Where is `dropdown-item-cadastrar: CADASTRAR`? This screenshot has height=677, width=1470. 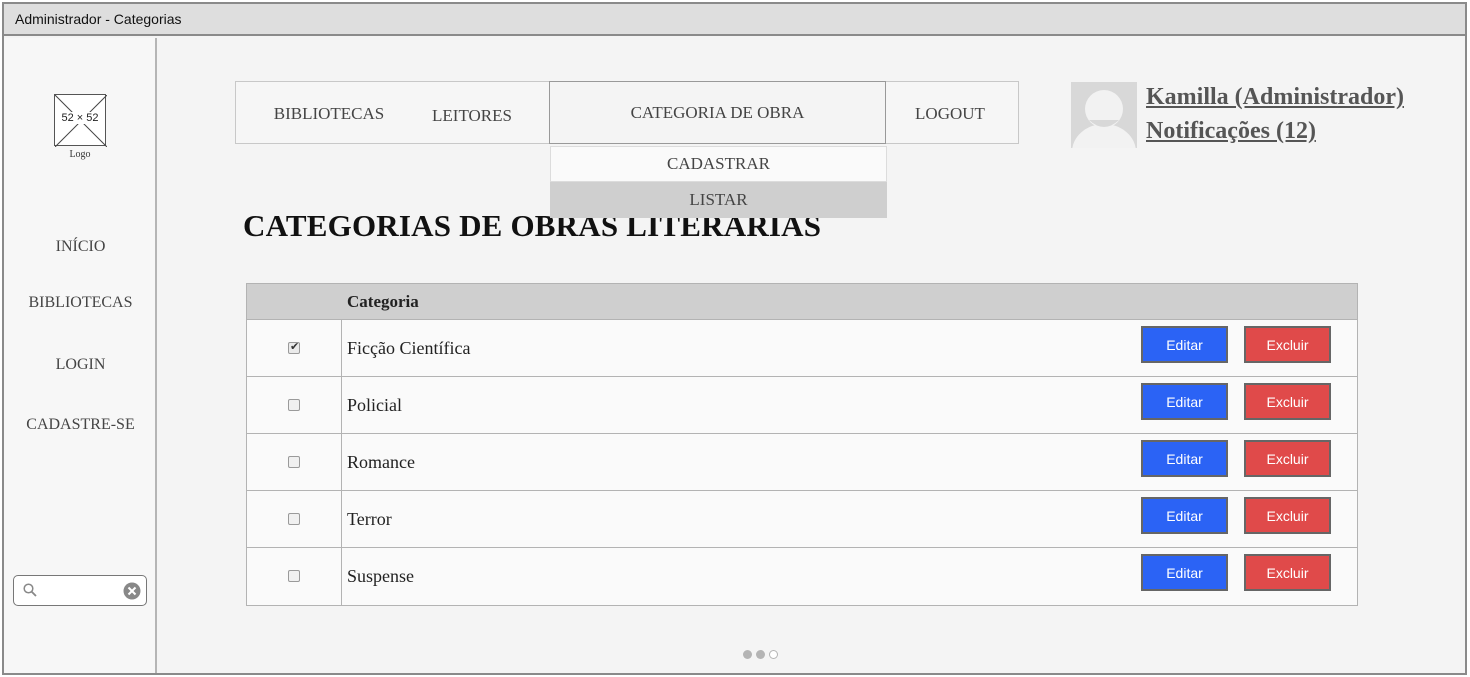 dropdown-item-cadastrar: CADASTRAR is located at coordinates (718, 164).